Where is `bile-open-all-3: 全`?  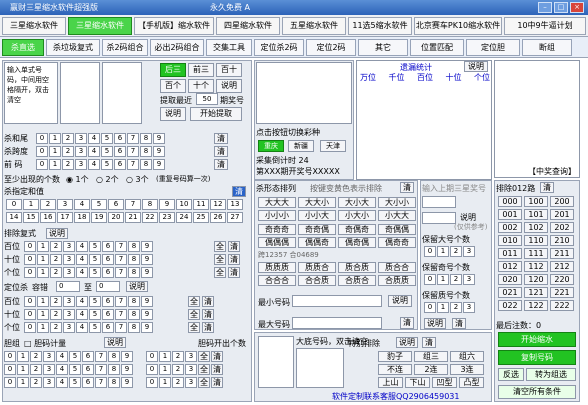
bile-open-all-3: 全 is located at coordinates (204, 382).